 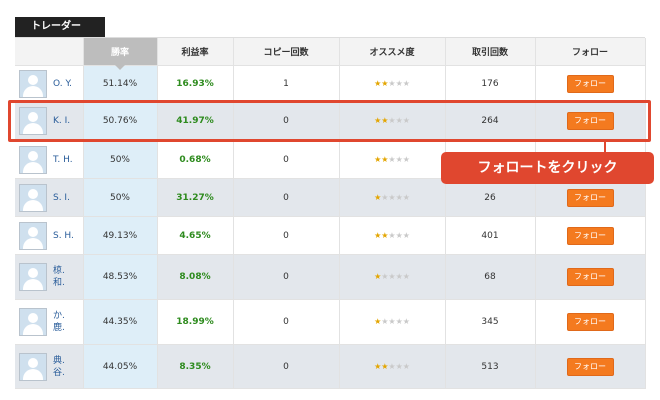 I want to click on trader-name: か. 鹿., so click(x=59, y=322).